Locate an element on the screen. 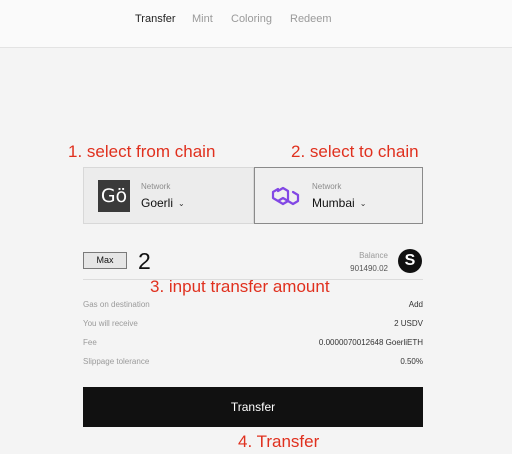  from-network-name-row: Goerli ⌄ is located at coordinates (163, 203).